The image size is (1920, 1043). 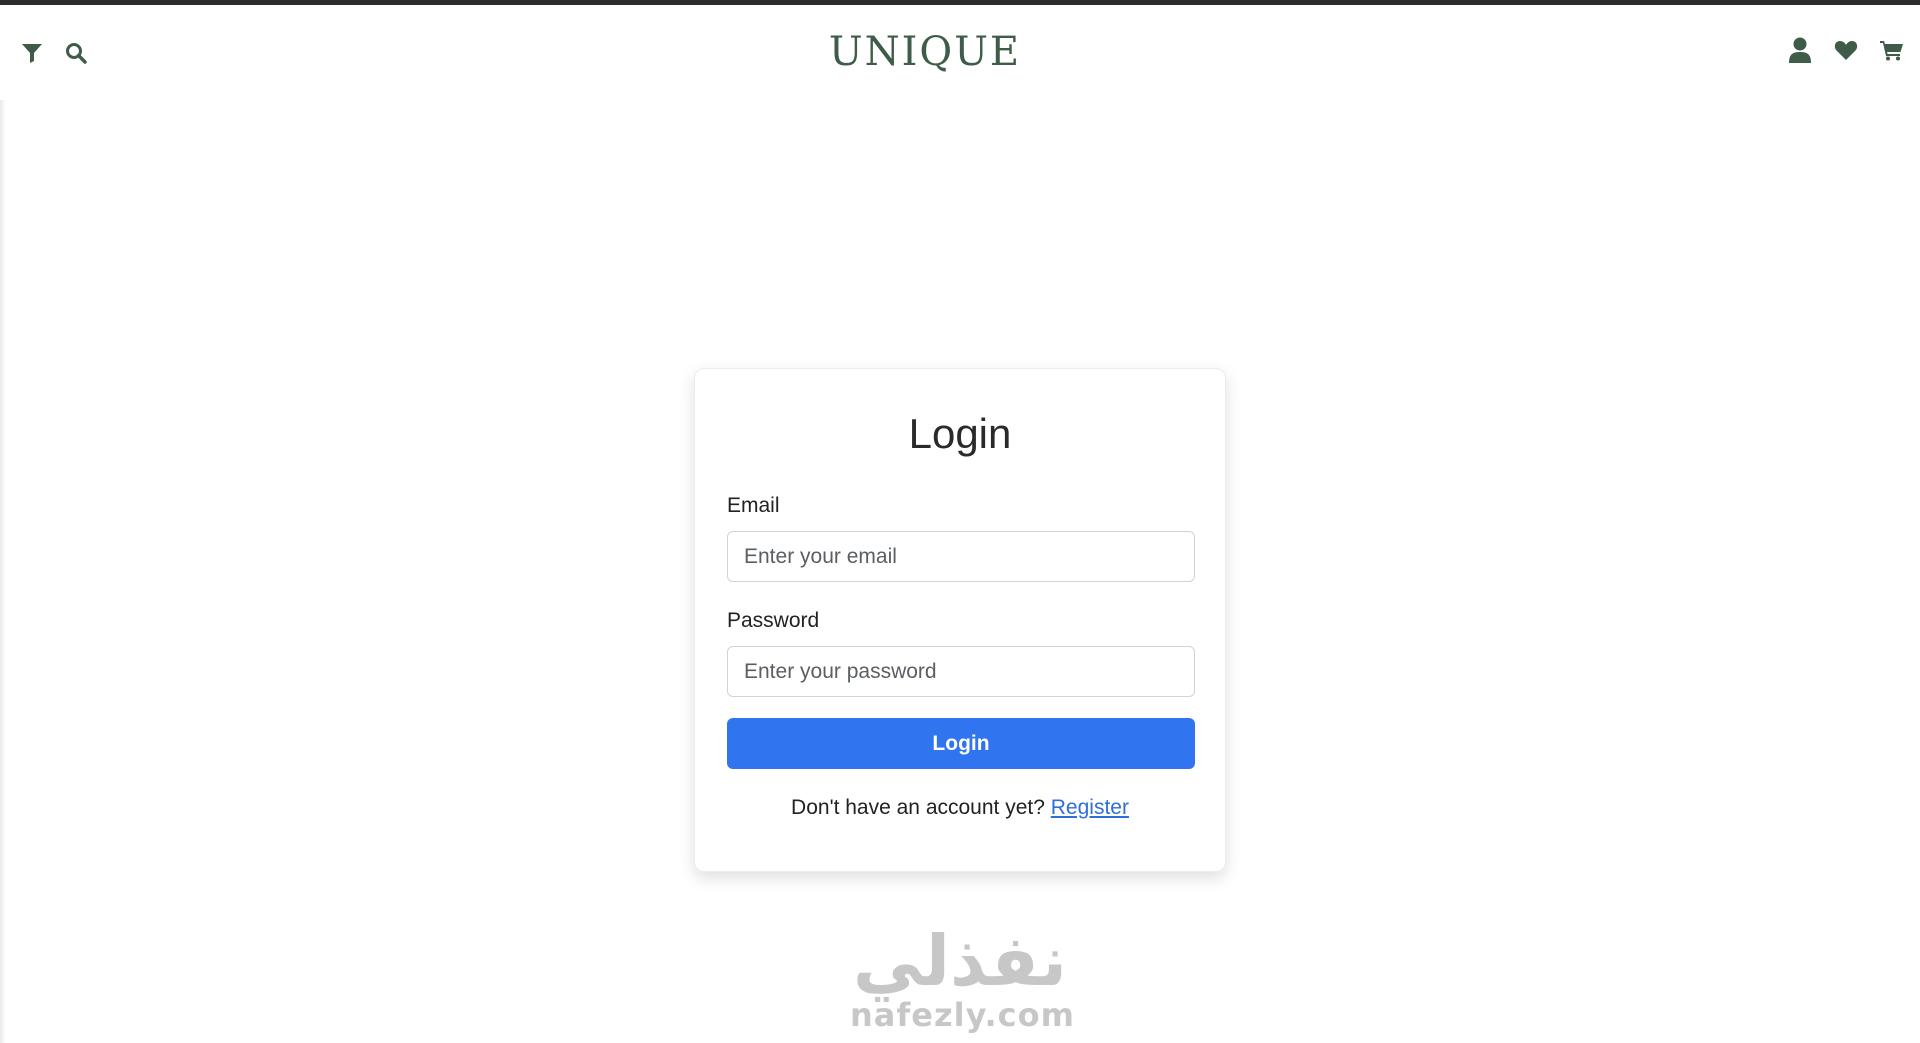 I want to click on email-label: Email, so click(x=753, y=505).